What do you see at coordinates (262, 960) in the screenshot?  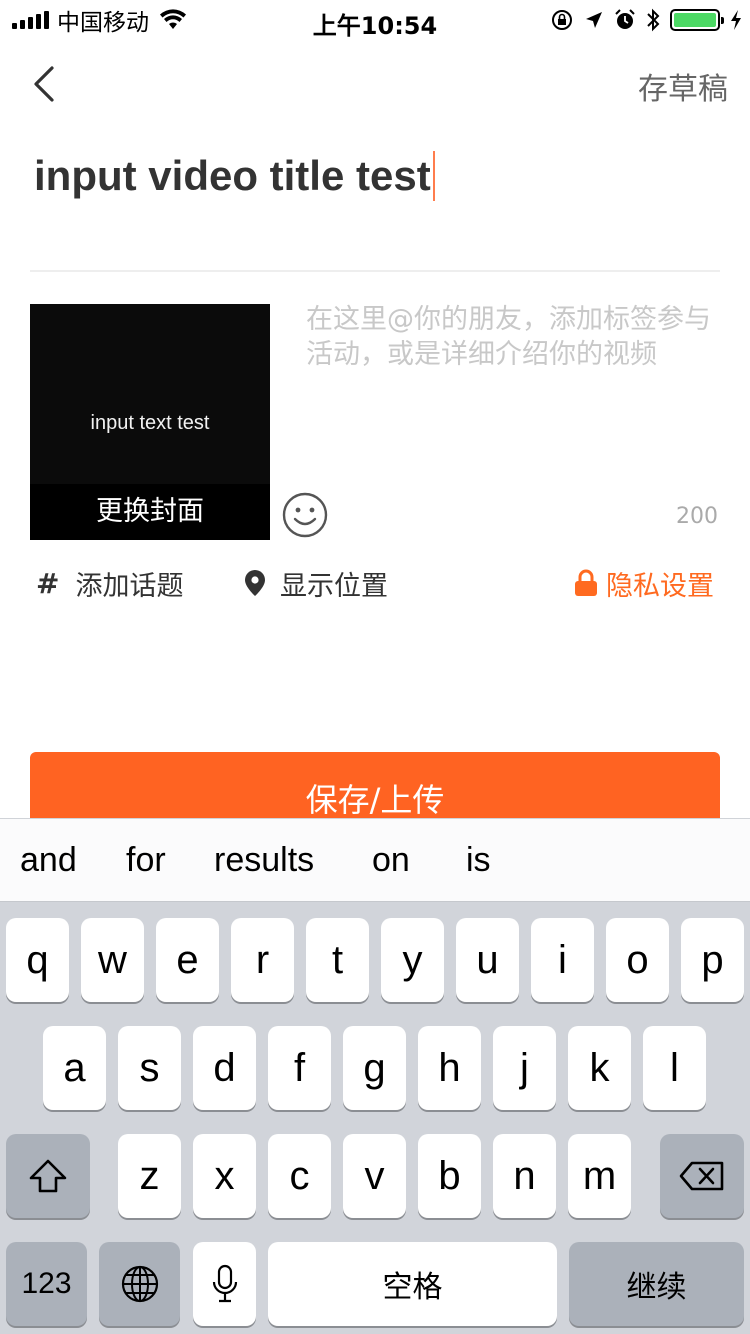 I see `key-r: r` at bounding box center [262, 960].